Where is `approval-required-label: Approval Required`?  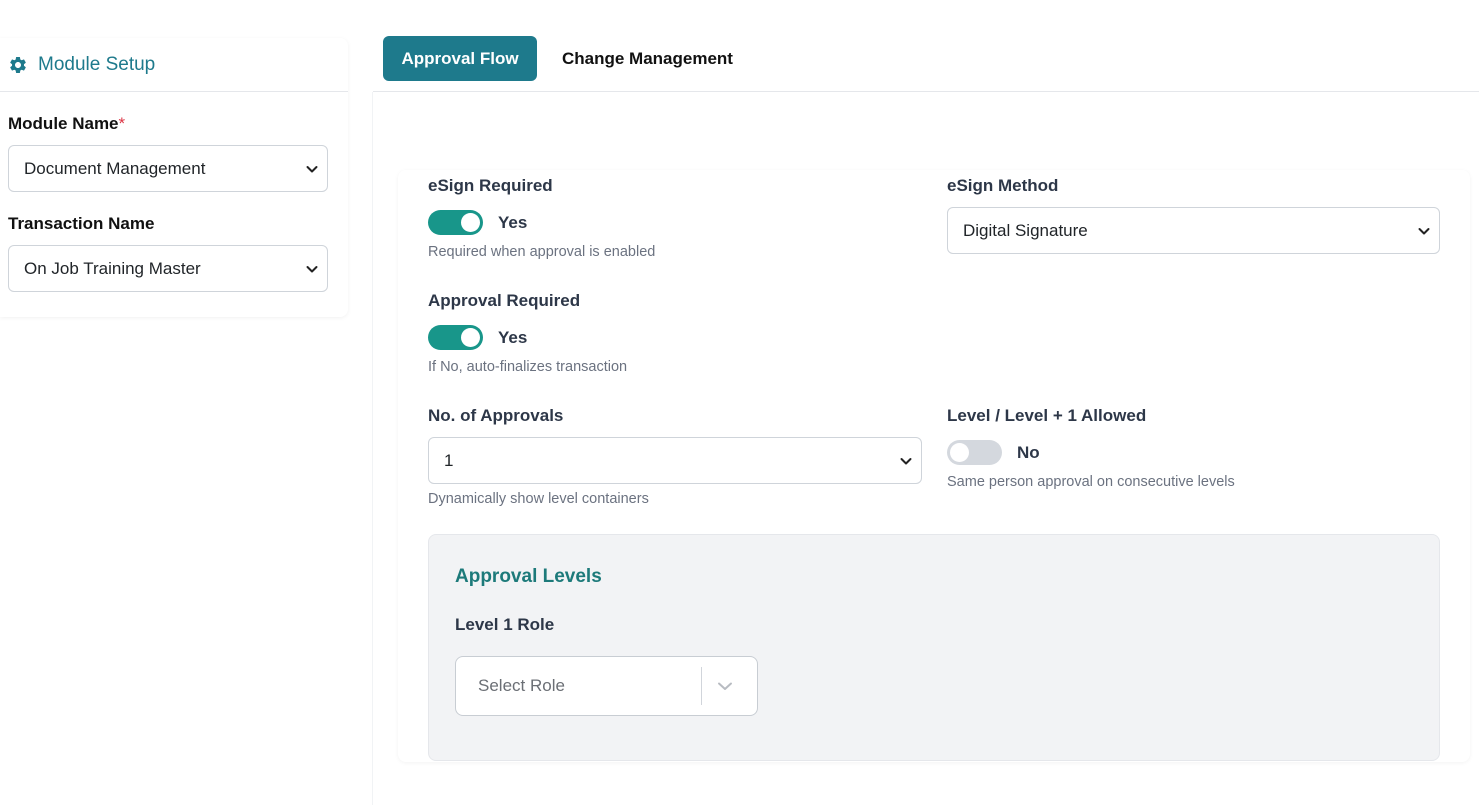
approval-required-label: Approval Required is located at coordinates (504, 300).